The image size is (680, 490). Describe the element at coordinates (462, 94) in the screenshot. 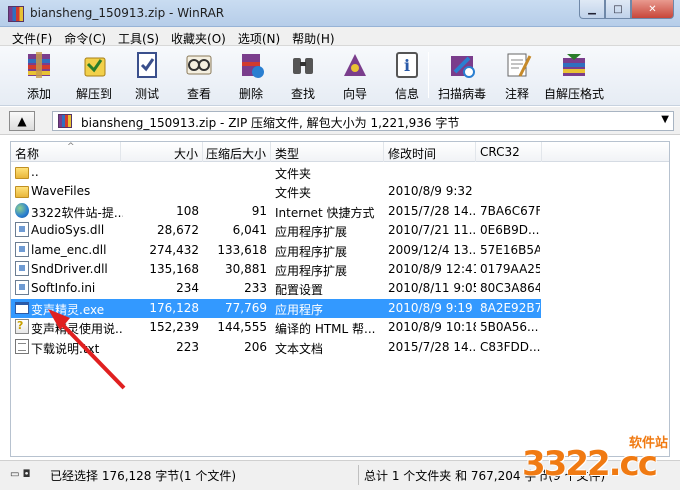

I see `virus-scan-label: 扫描病毒` at that location.